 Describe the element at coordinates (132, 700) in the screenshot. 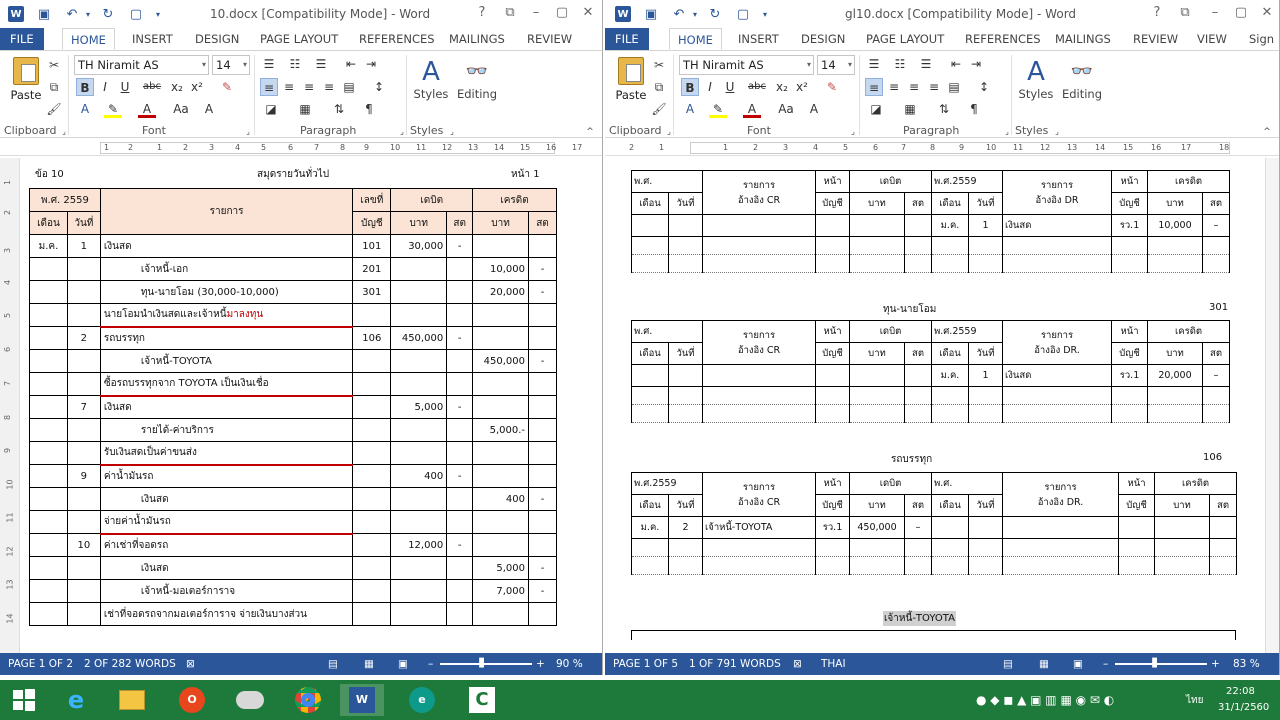

I see `file-explorer-button` at that location.